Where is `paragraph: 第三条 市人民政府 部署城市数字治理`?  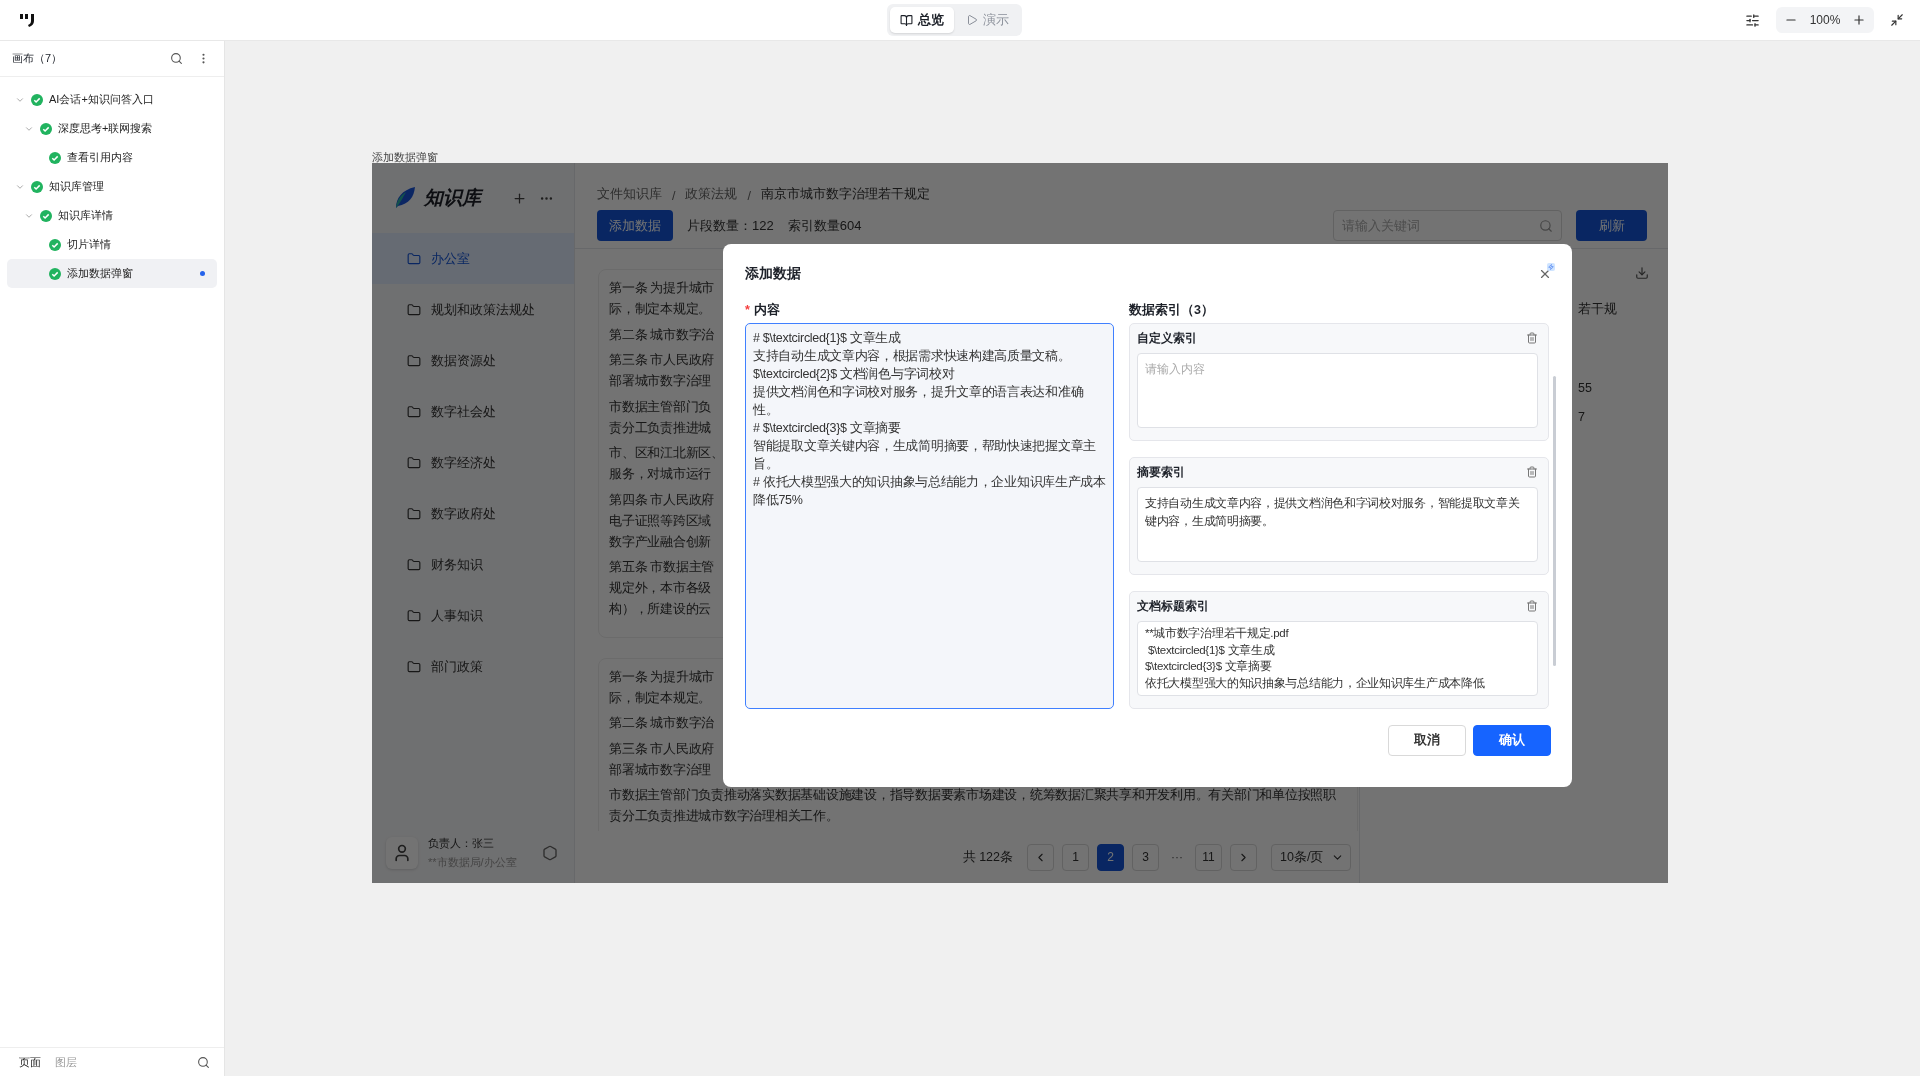 paragraph: 第三条 市人民政府 部署城市数字治理 is located at coordinates (662, 371).